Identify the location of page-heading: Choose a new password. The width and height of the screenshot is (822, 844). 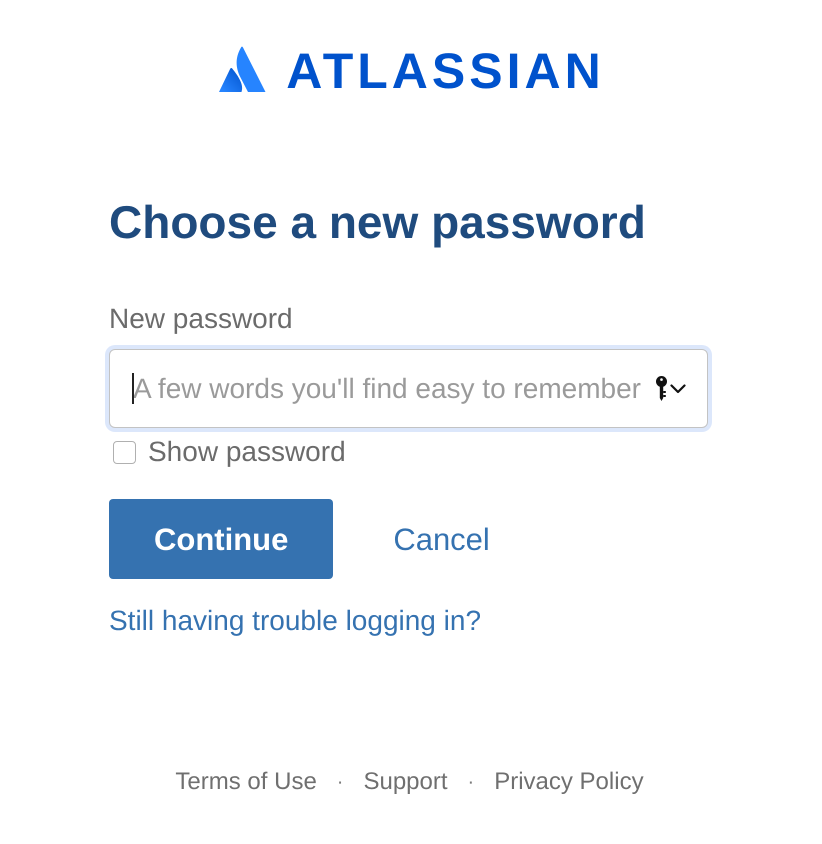
(377, 222).